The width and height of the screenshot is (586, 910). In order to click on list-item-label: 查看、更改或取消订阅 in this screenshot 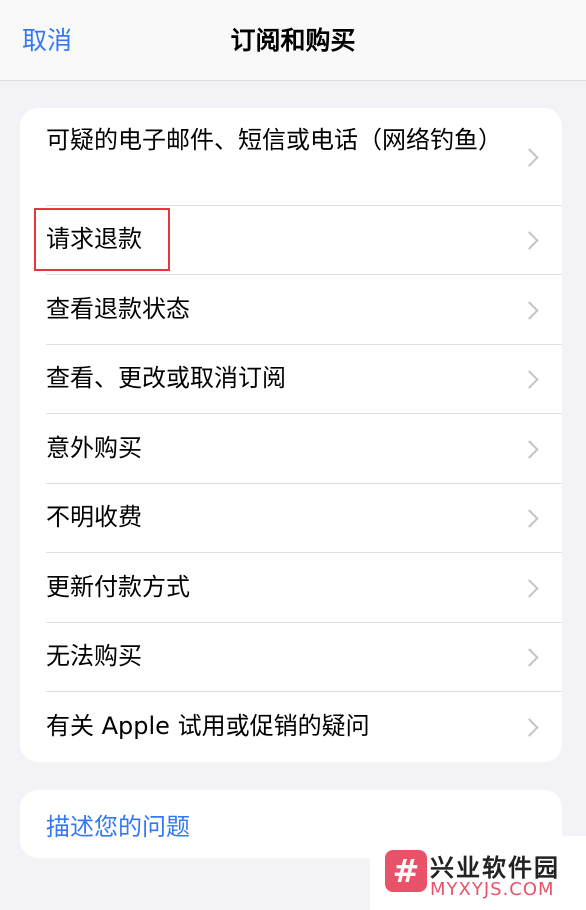, I will do `click(166, 378)`.